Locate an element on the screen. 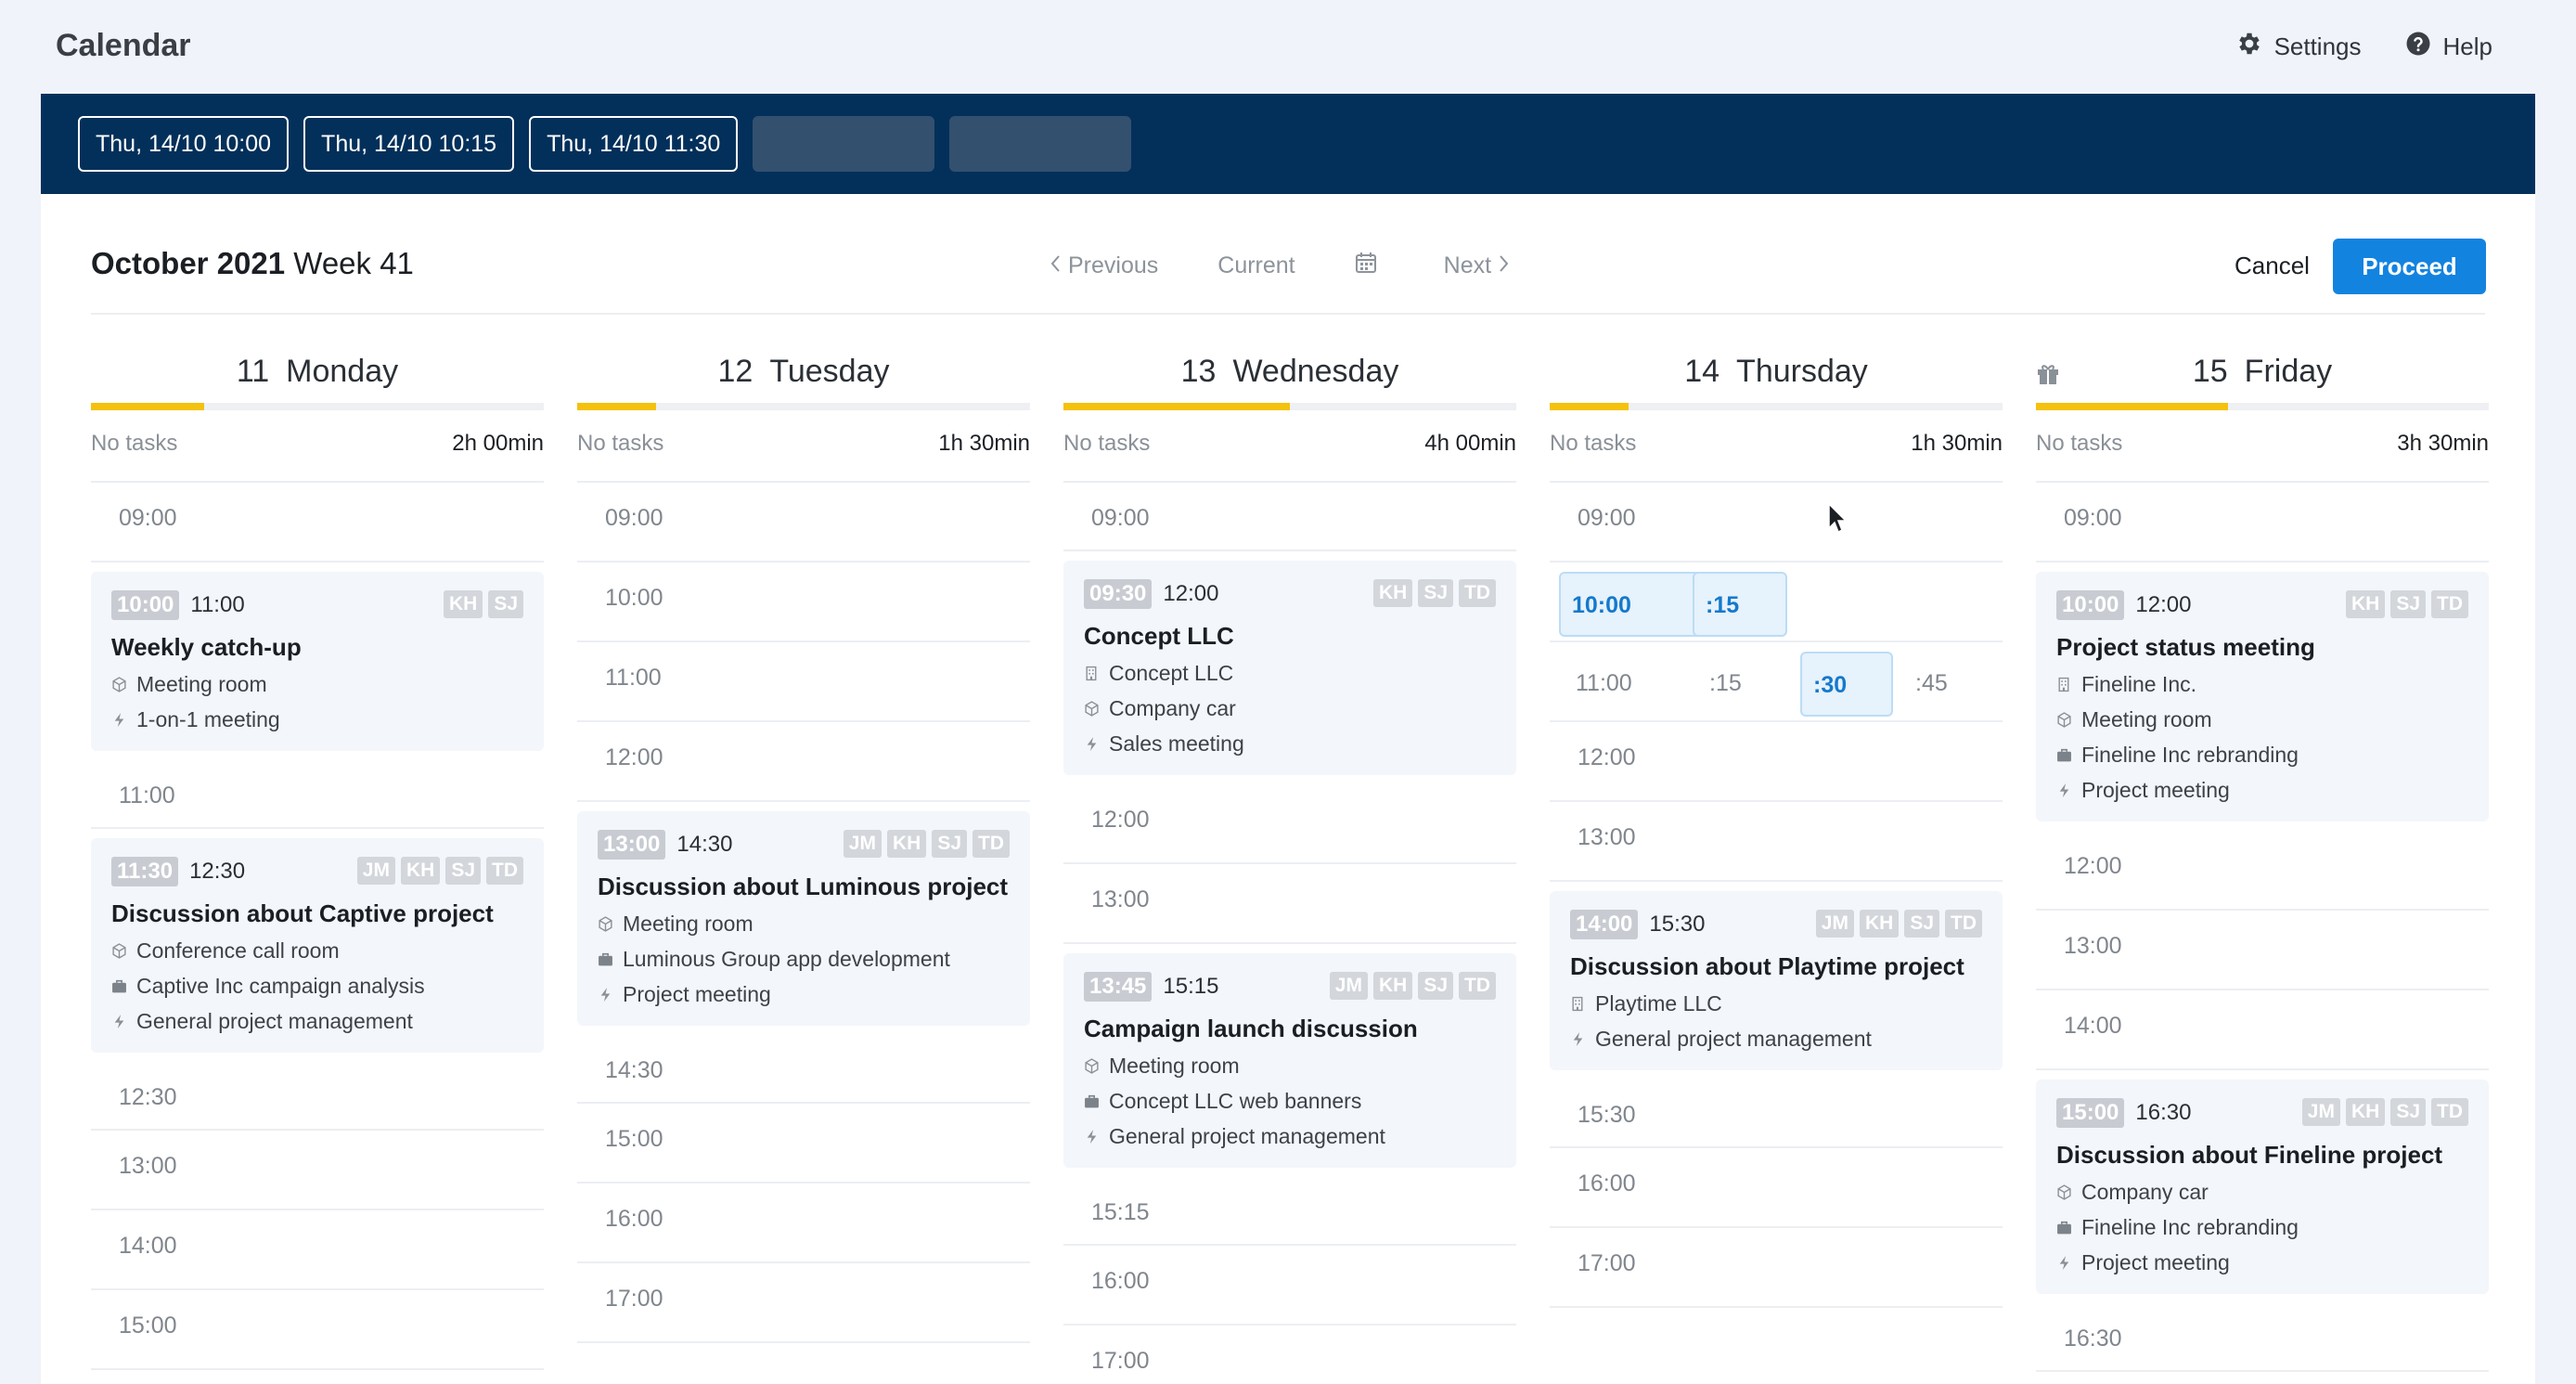  time-slot: 14:30 is located at coordinates (803, 1069).